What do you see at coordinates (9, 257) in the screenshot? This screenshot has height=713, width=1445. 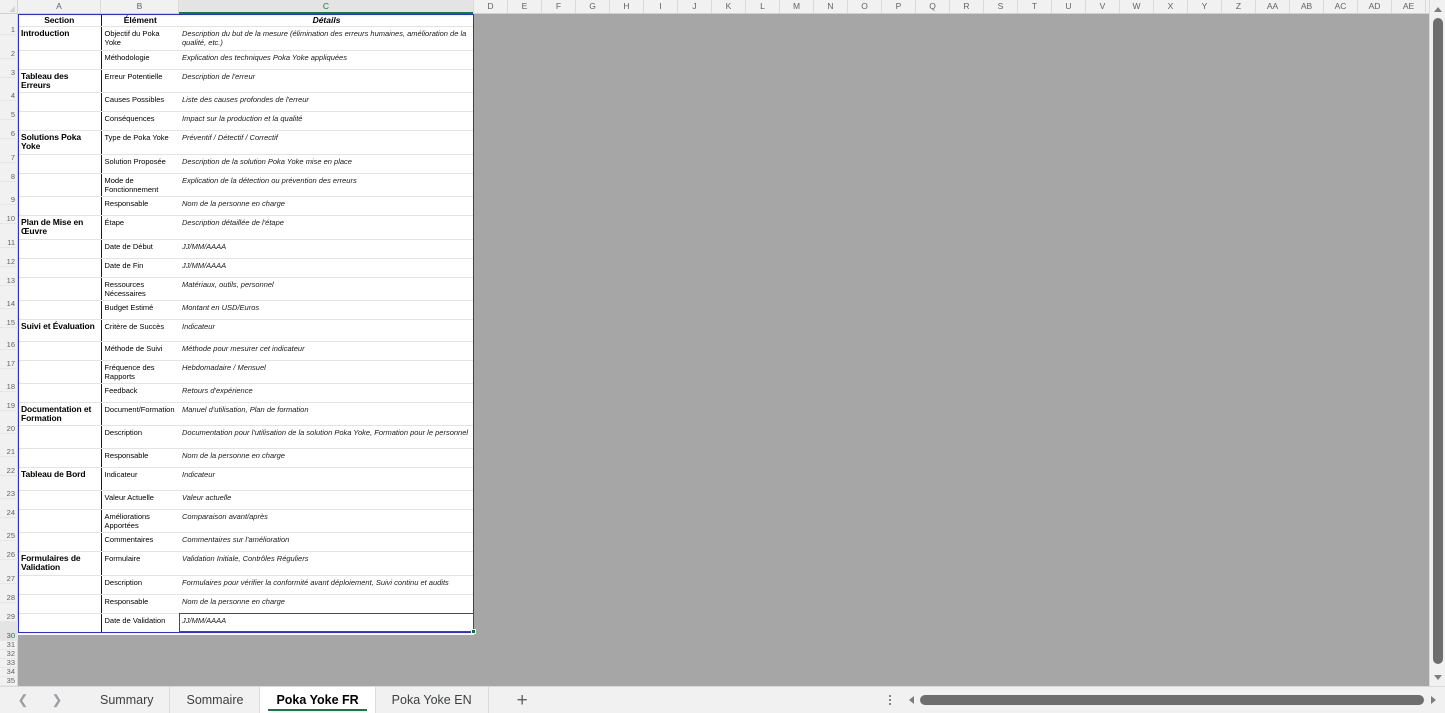 I see `row-header-12: 12` at bounding box center [9, 257].